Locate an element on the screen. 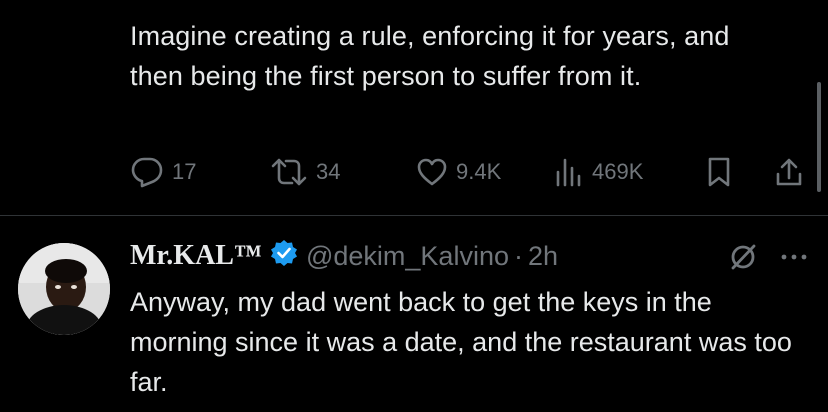 The image size is (828, 412). user-handle: @dekim_Kalvino is located at coordinates (407, 256).